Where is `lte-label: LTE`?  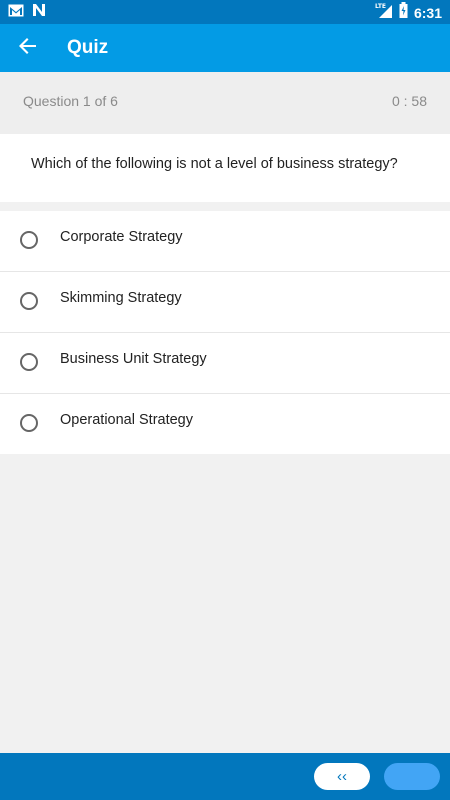 lte-label: LTE is located at coordinates (380, 6).